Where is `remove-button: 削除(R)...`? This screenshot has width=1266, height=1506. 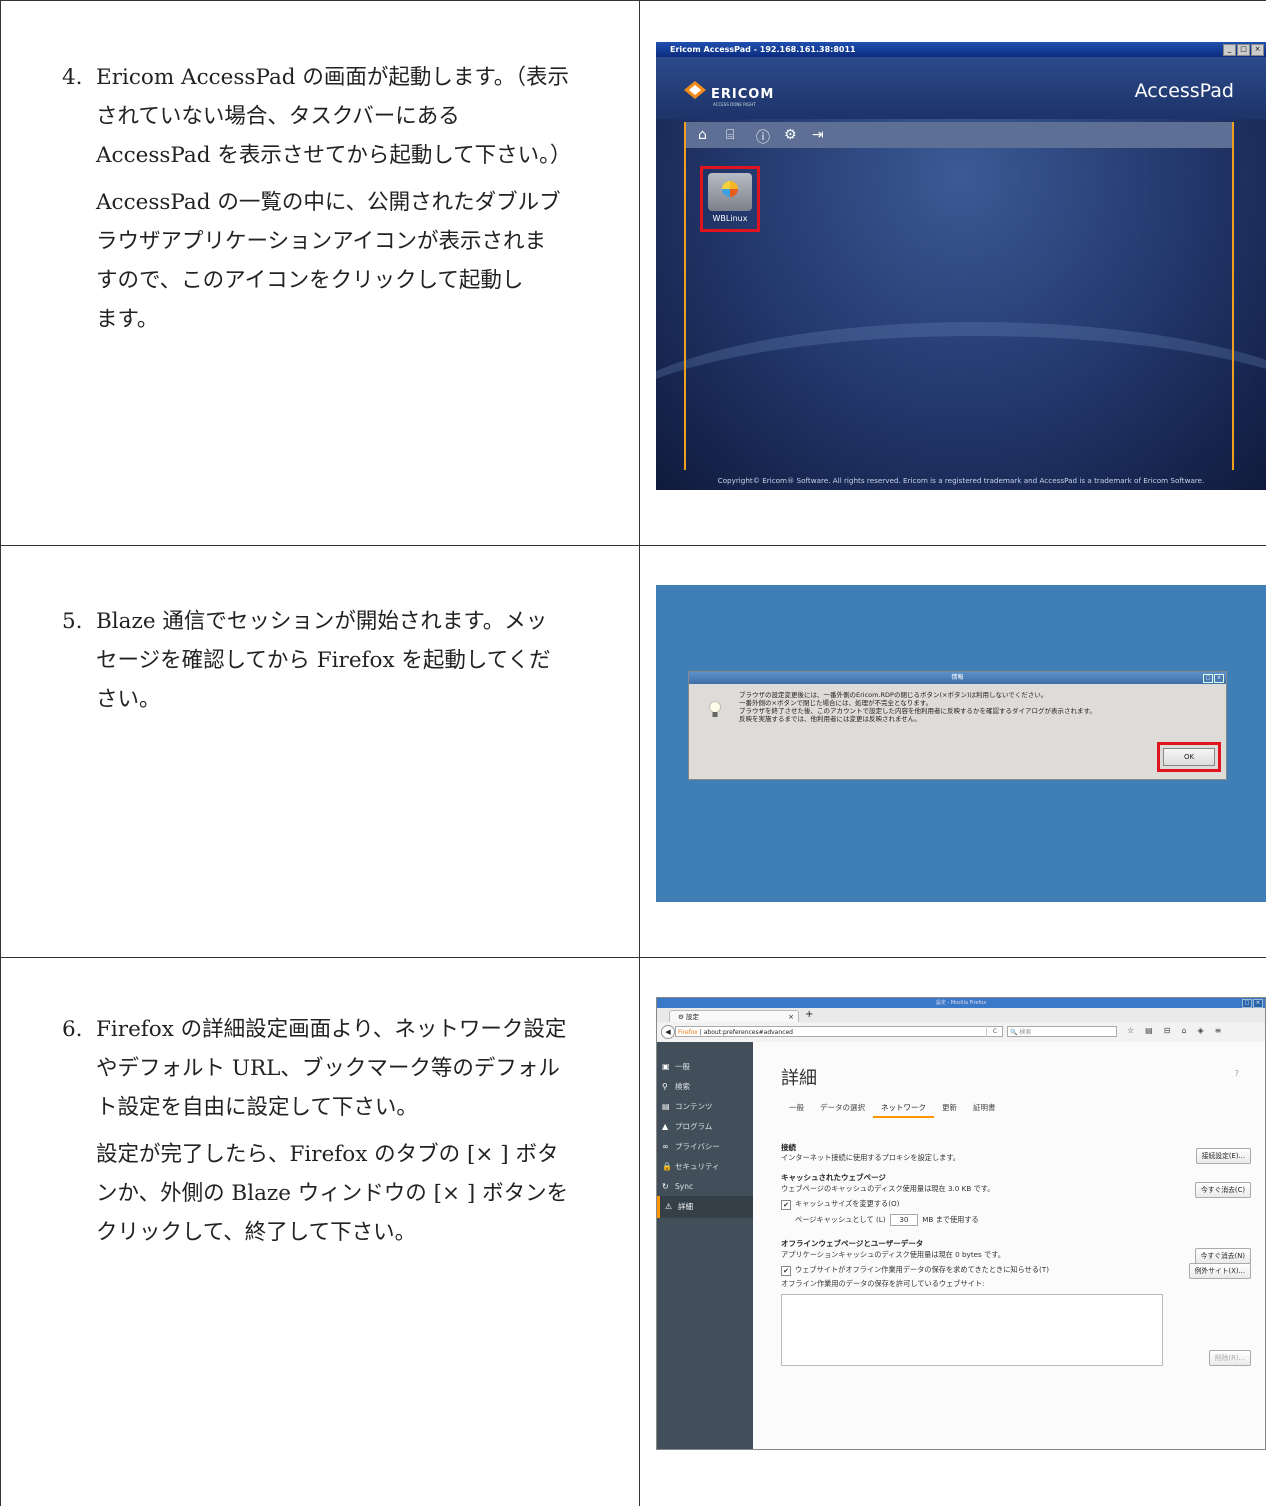
remove-button: 削除(R)... is located at coordinates (1229, 1358).